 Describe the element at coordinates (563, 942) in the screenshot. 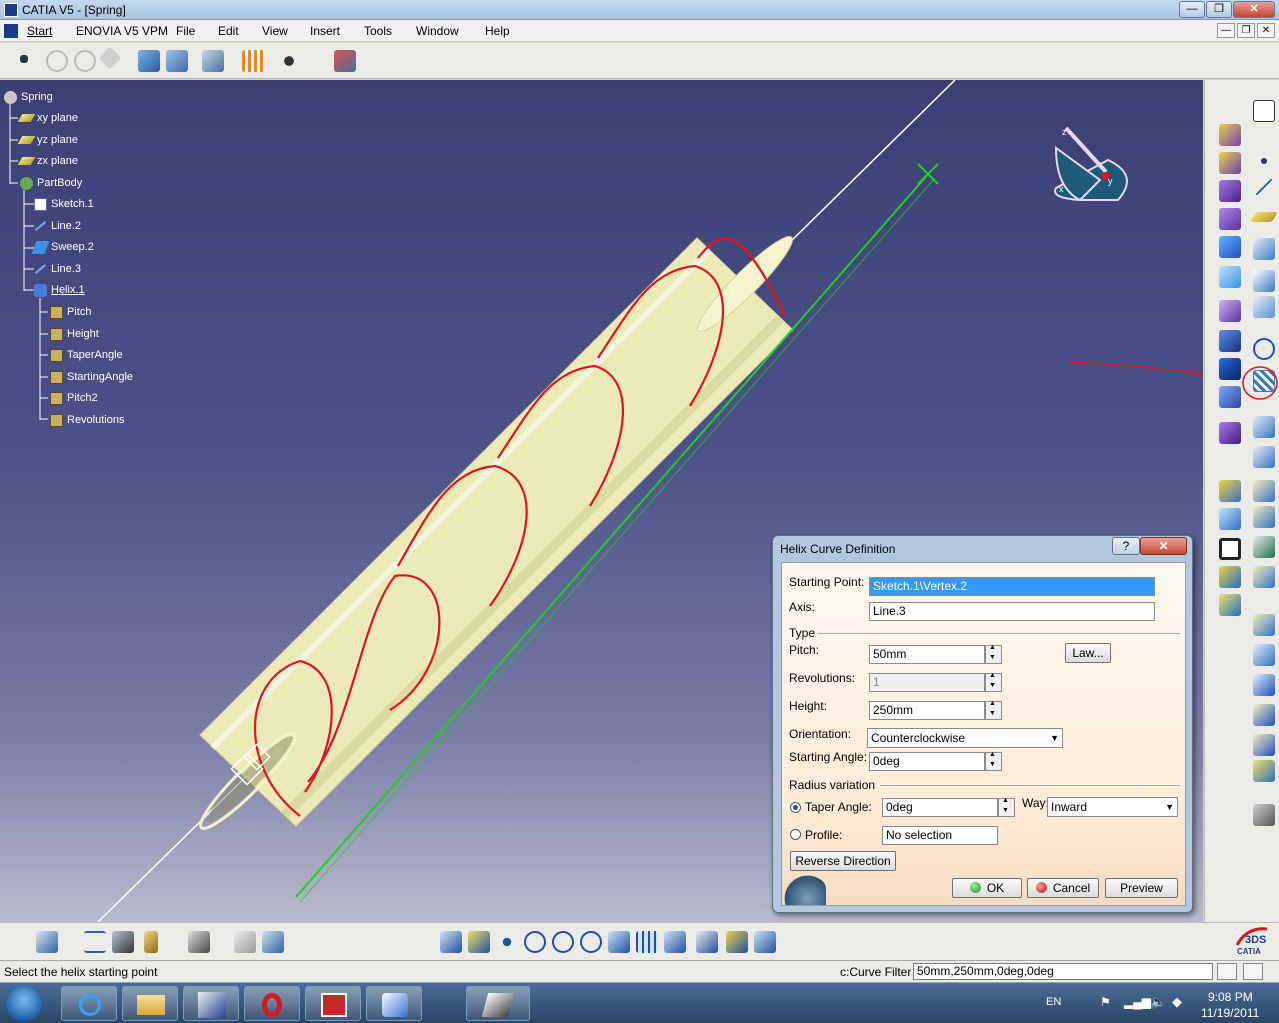

I see `zoom-in-icon` at that location.